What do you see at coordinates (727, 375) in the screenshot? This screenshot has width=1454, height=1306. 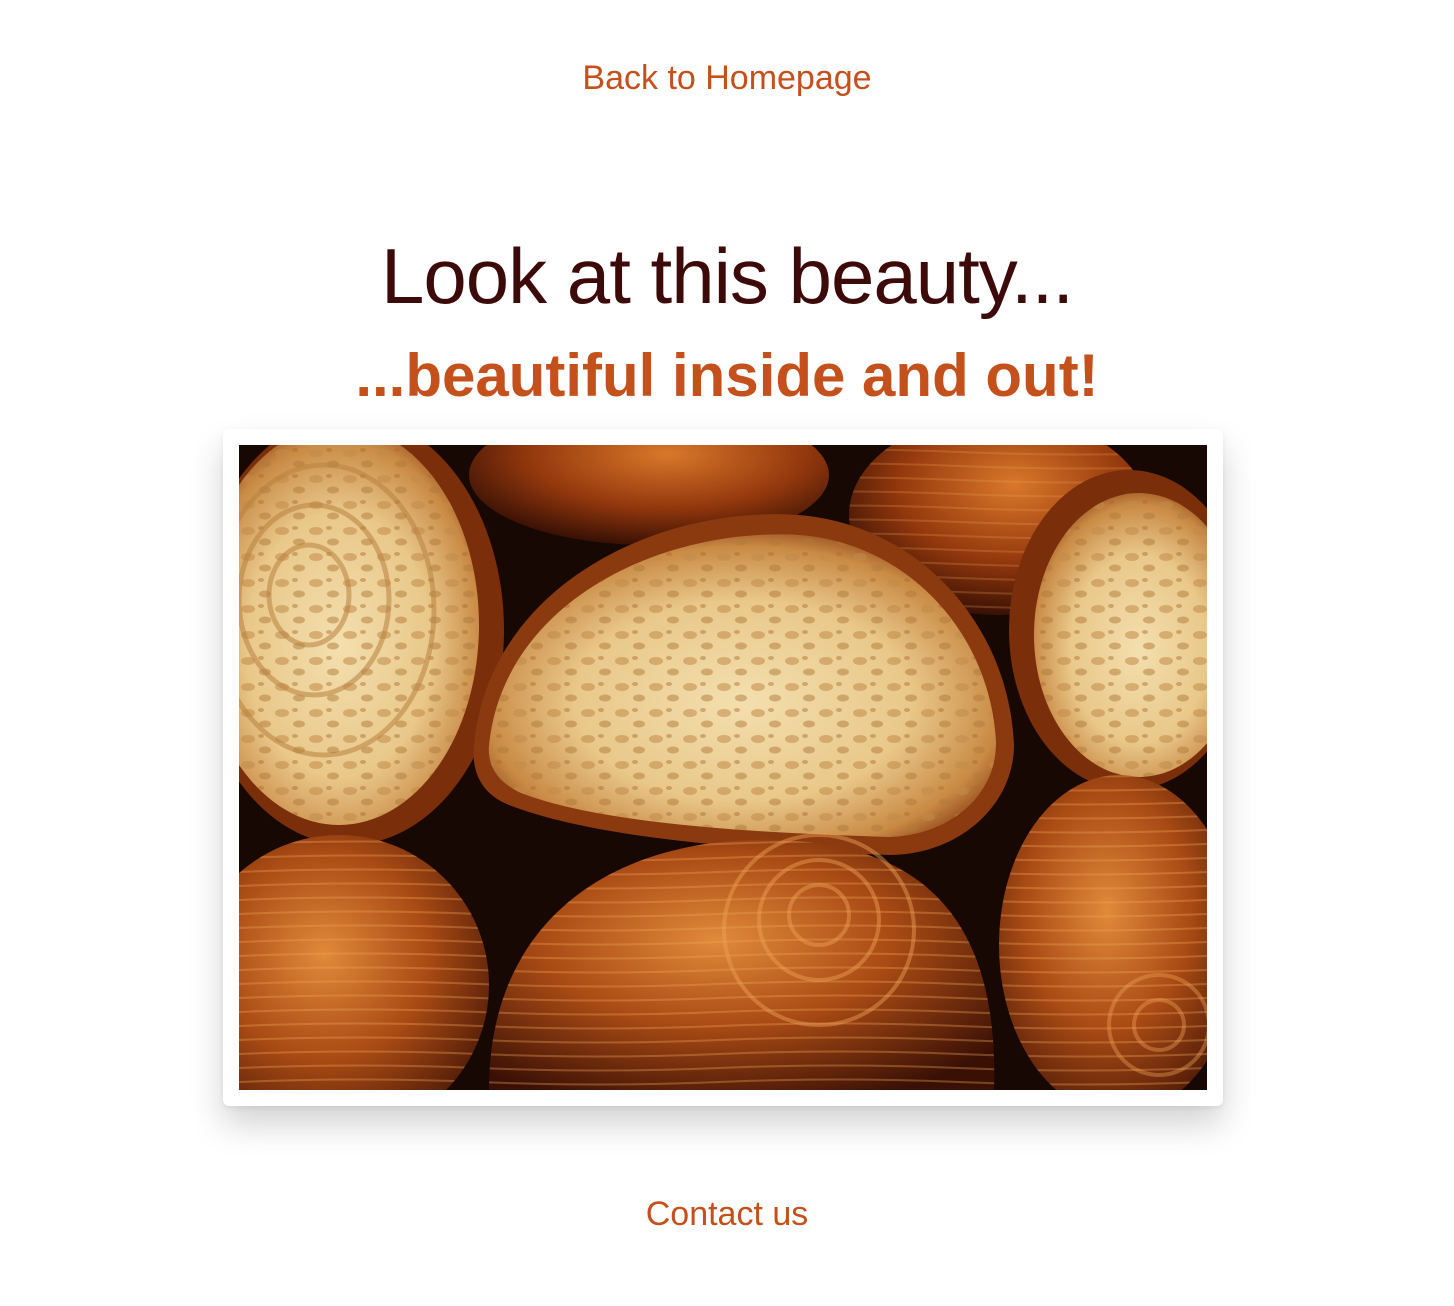 I see `page-subtitle: ...beautiful inside and out!` at bounding box center [727, 375].